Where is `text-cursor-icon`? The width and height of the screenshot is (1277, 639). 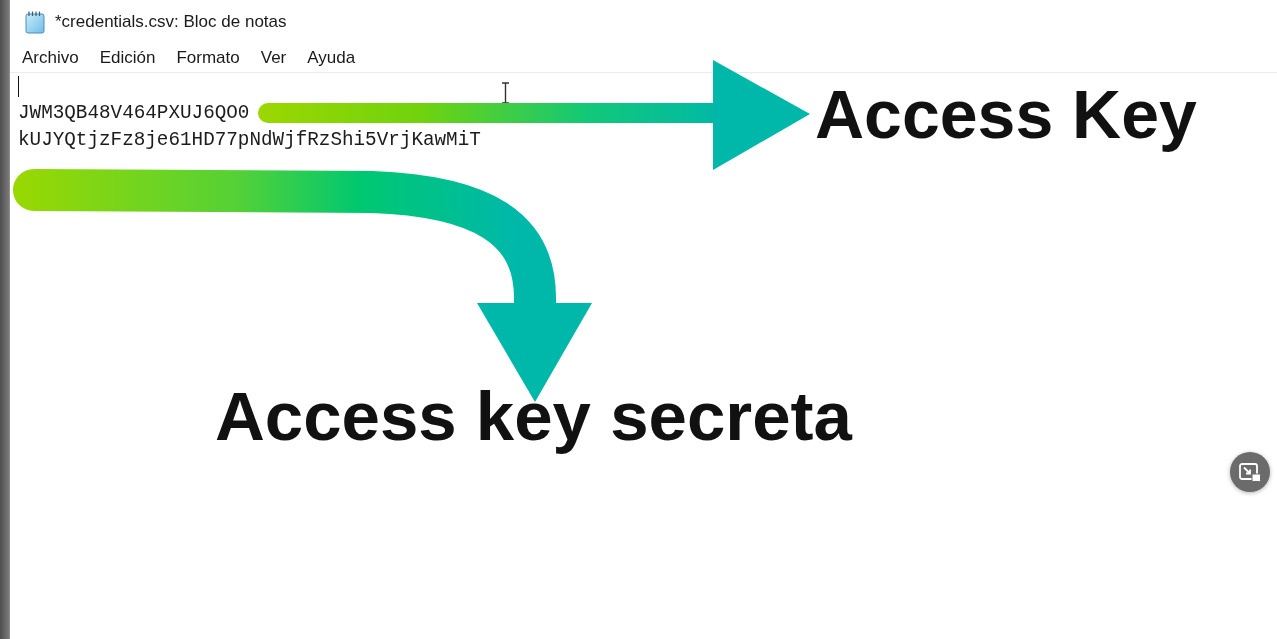 text-cursor-icon is located at coordinates (505, 93).